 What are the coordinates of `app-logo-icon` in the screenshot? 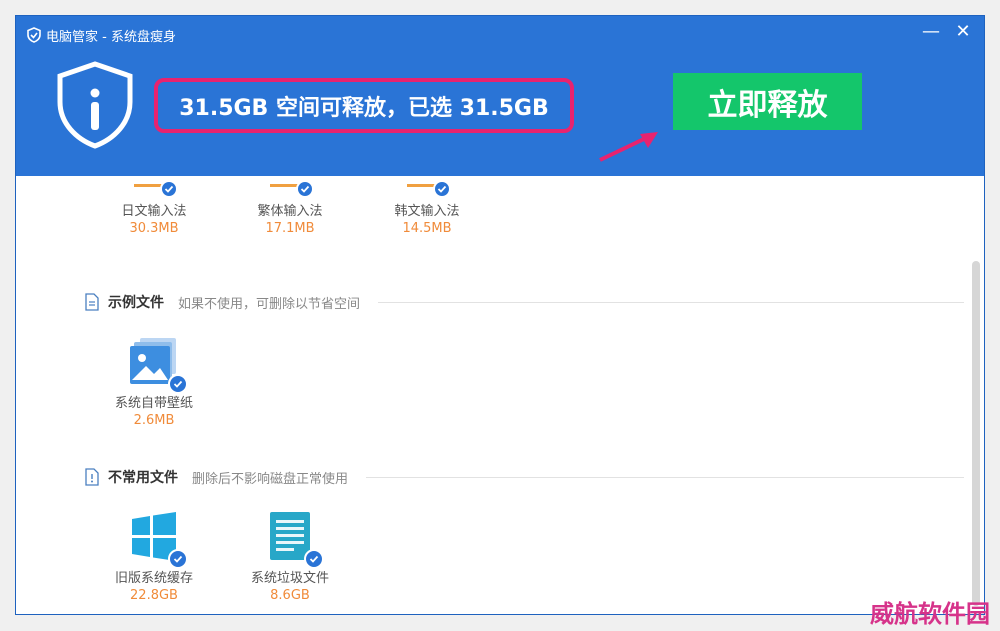 It's located at (34, 35).